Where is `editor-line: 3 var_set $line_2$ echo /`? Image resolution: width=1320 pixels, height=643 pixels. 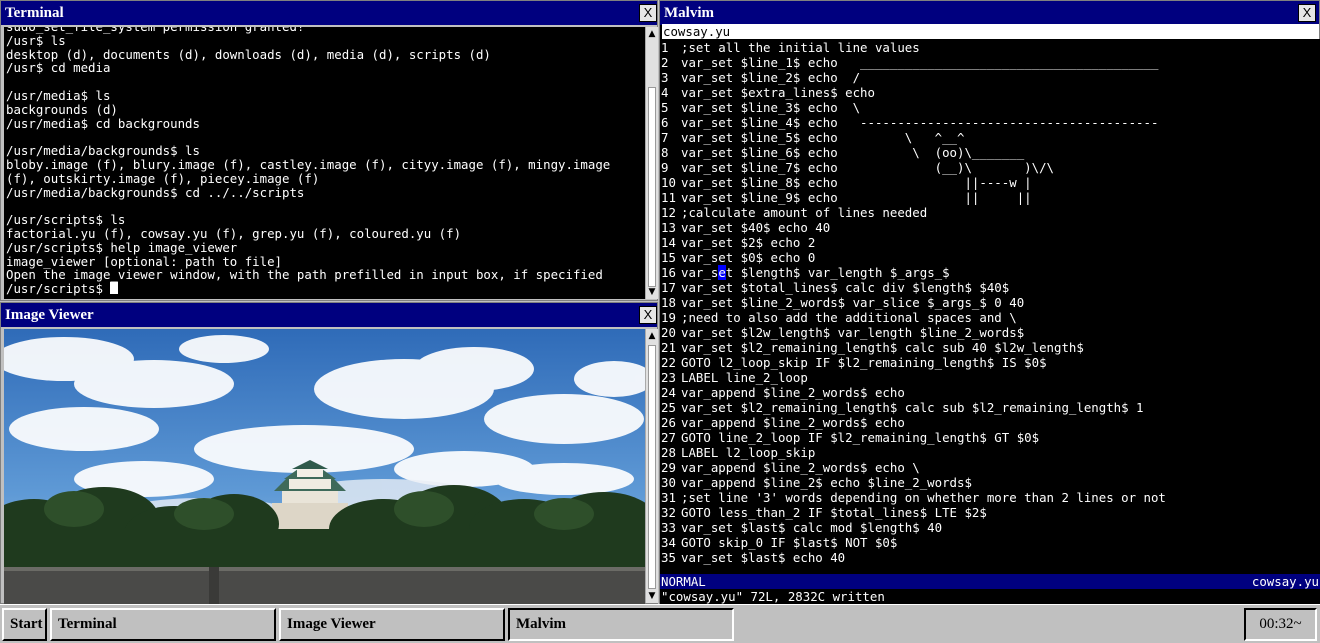 editor-line: 3 var_set $line_2$ echo / is located at coordinates (913, 77).